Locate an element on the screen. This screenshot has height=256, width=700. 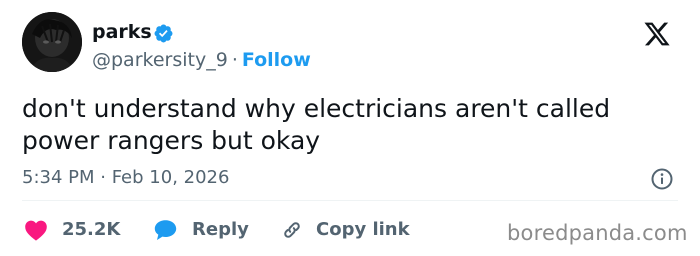
tweet-timestamp: 5:34 PM · Feb 10, 2026 is located at coordinates (125, 178).